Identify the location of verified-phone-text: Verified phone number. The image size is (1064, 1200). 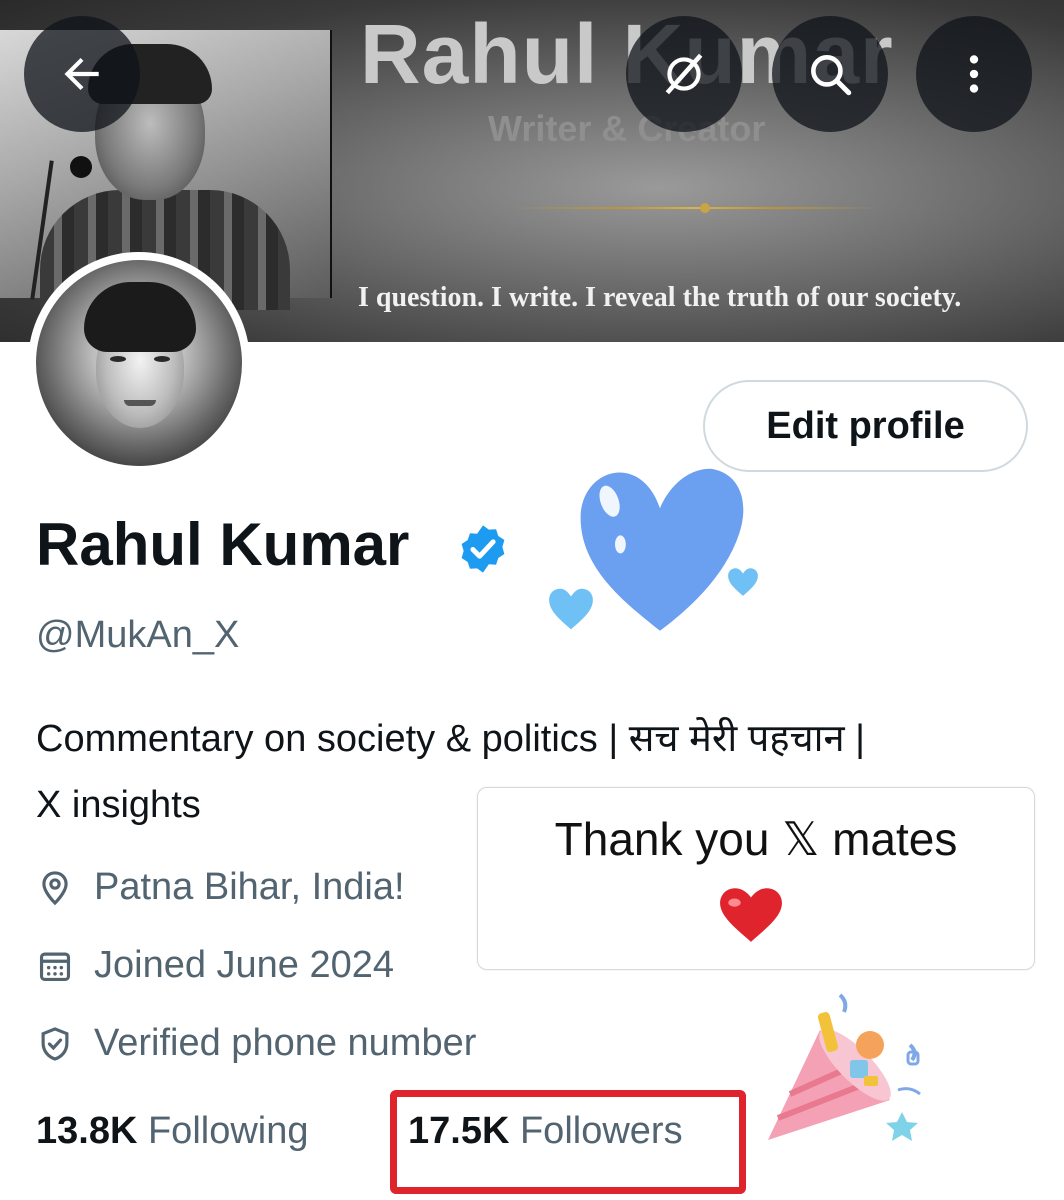
(285, 1043).